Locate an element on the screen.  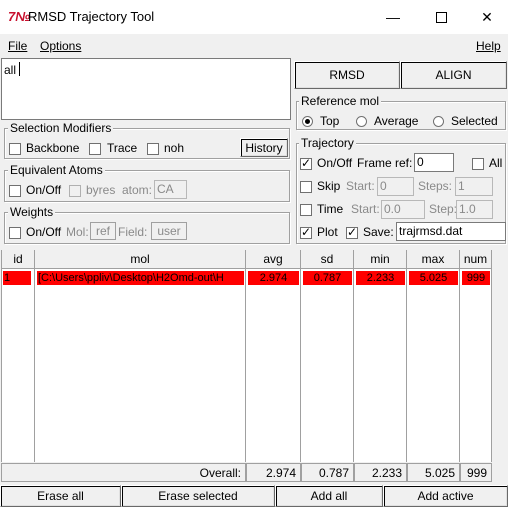
all-frames-checkbox is located at coordinates (478, 163).